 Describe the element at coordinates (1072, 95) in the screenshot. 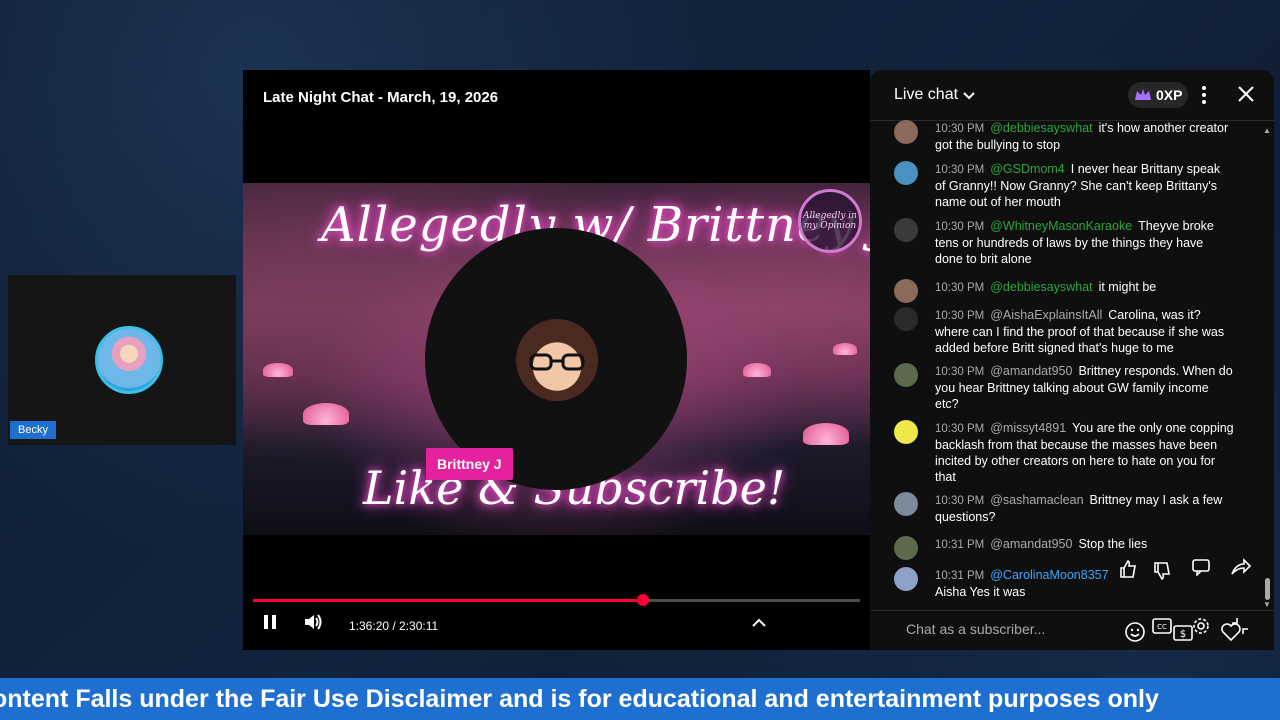

I see `chat-header: Live chat 0XP` at that location.